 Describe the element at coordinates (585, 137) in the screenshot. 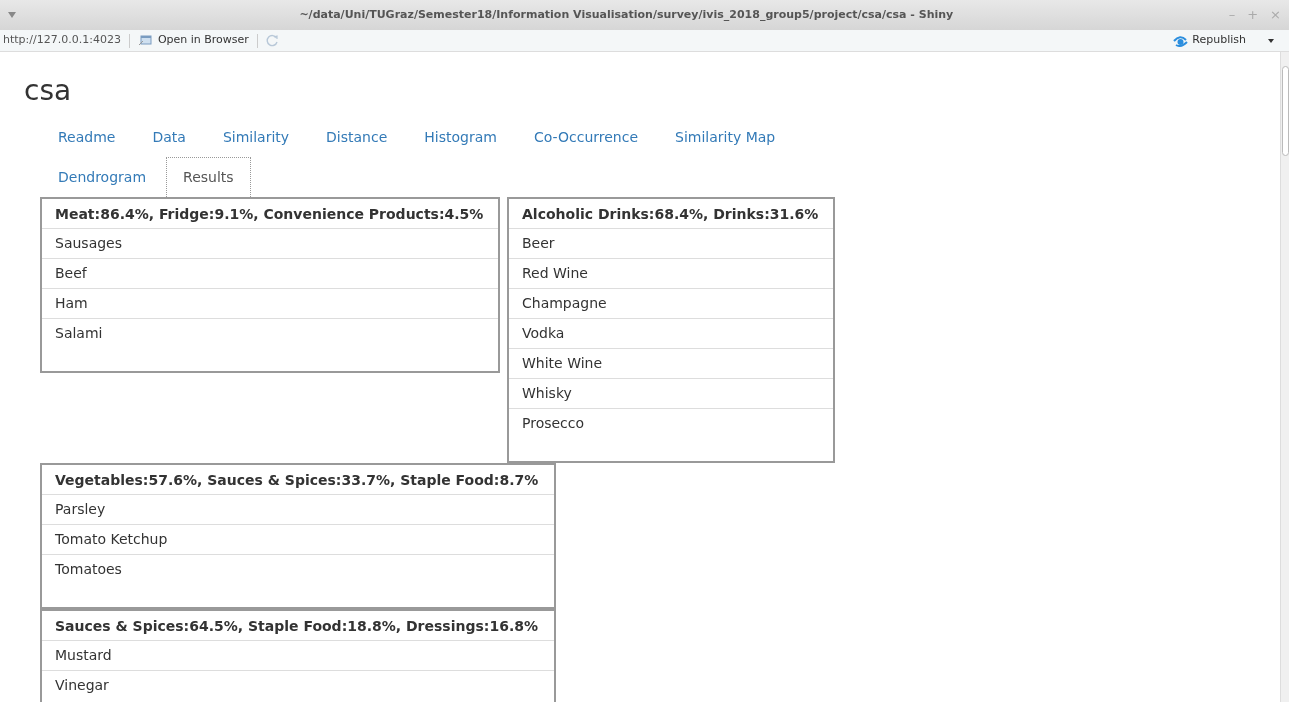

I see `tab: Co-Occurrence` at that location.